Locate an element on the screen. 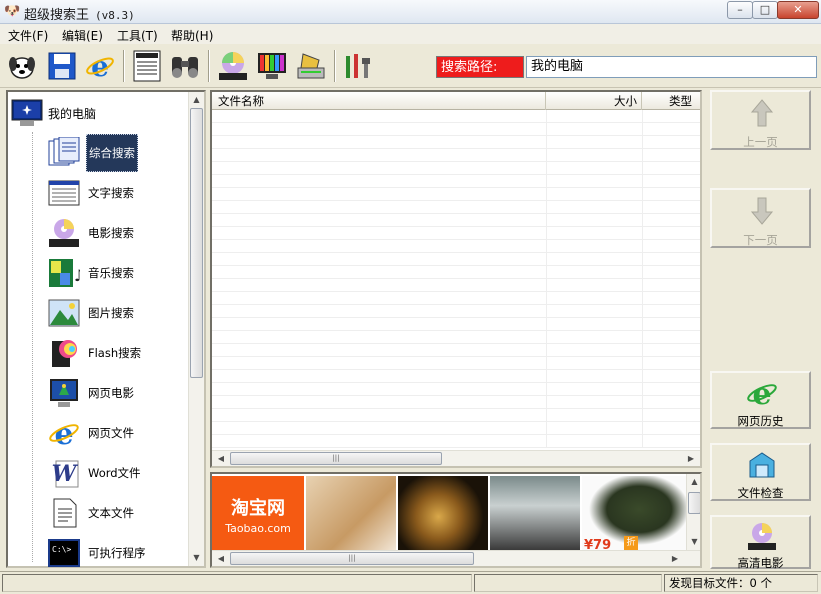  dog-mascot-button is located at coordinates (22, 66).